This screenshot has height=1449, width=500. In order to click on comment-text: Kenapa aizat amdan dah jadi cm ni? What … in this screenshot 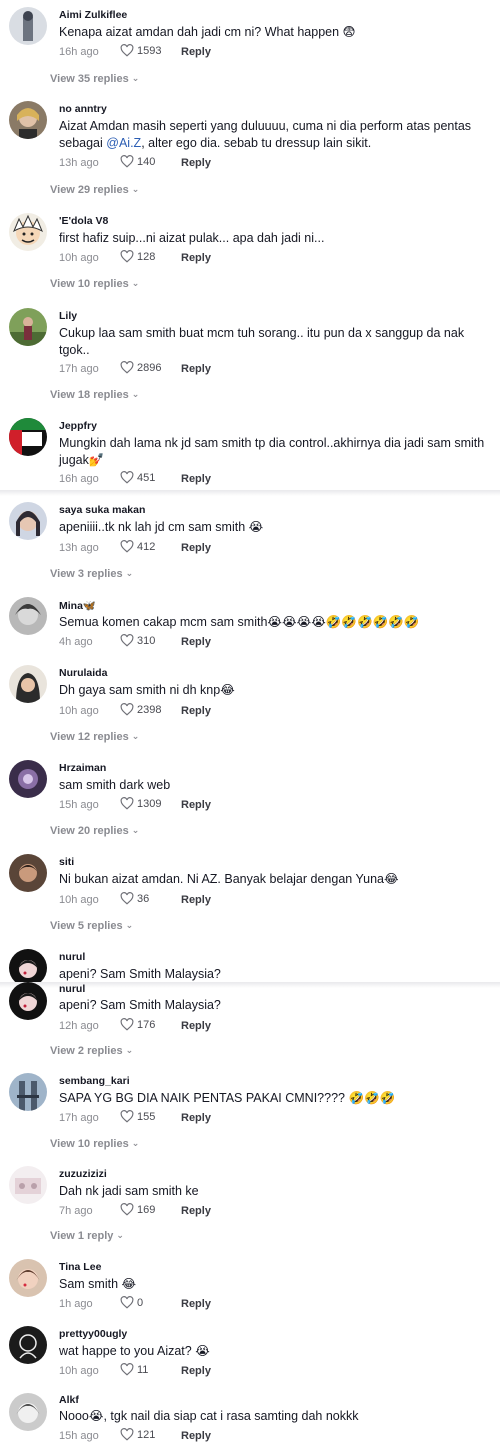, I will do `click(207, 32)`.